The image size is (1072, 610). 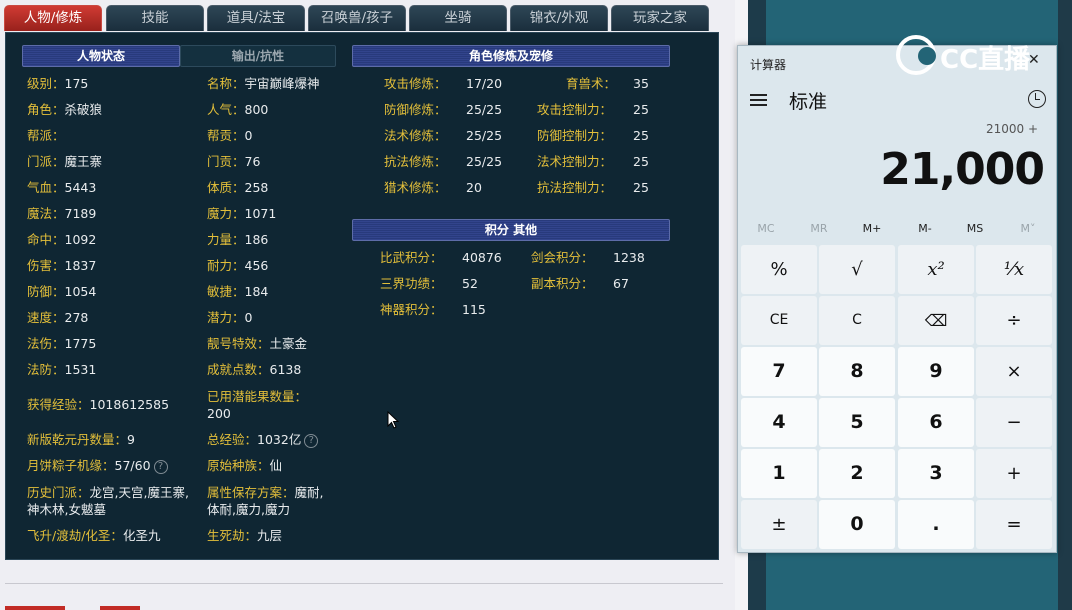 I want to click on negate-button: ±, so click(x=779, y=524).